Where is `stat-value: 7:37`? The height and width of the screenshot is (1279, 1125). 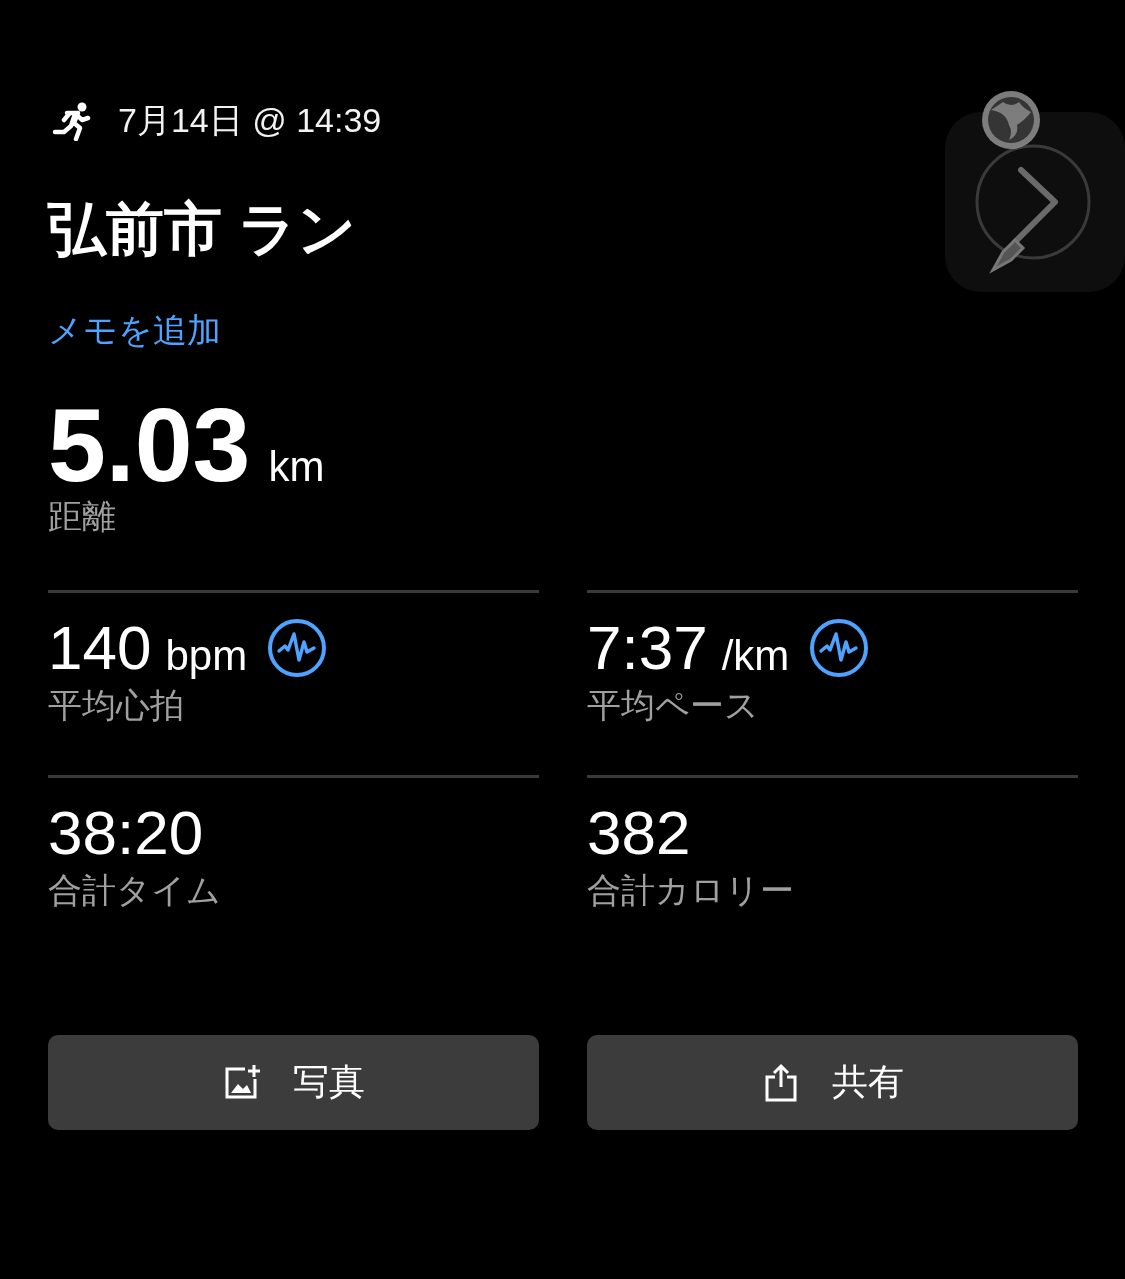 stat-value: 7:37 is located at coordinates (647, 648).